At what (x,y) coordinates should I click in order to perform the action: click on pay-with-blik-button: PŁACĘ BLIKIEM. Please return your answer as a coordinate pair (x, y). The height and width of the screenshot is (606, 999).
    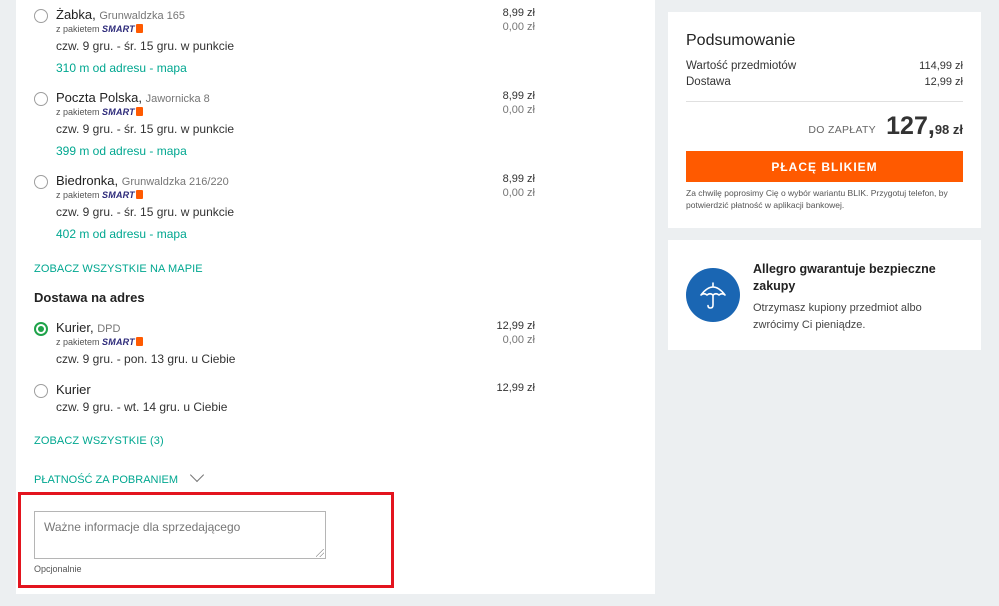
    Looking at the image, I should click on (824, 166).